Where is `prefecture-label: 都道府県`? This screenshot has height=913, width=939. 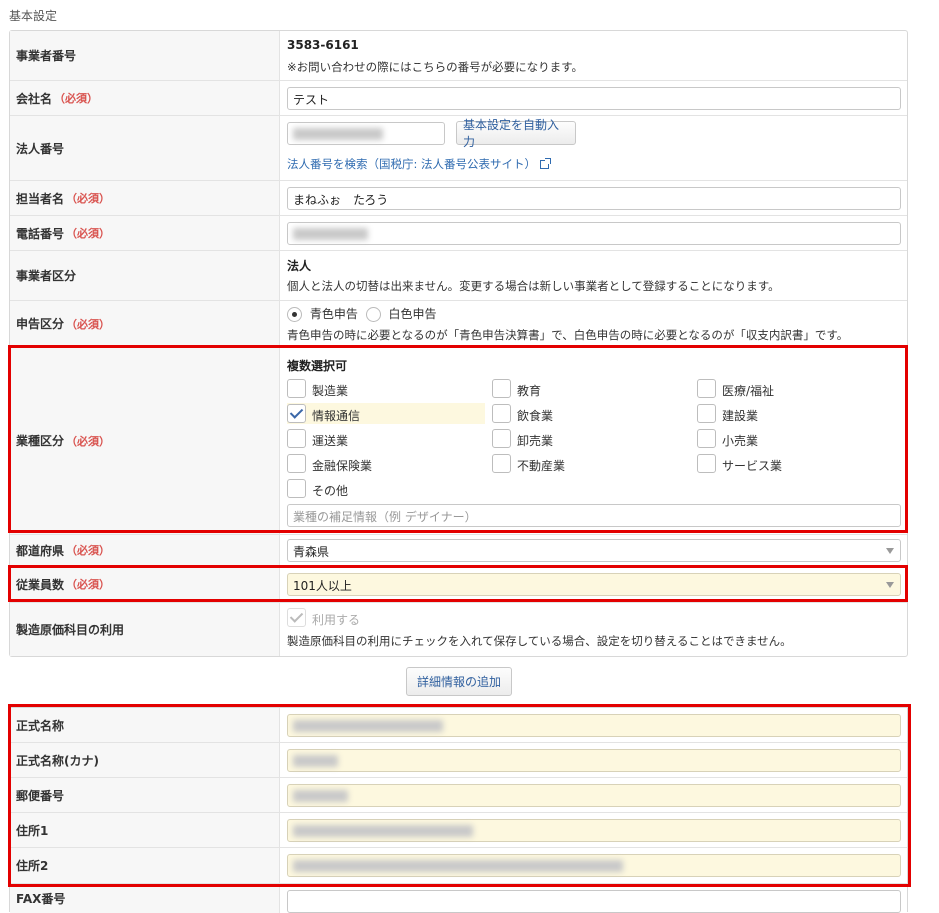 prefecture-label: 都道府県 is located at coordinates (40, 550).